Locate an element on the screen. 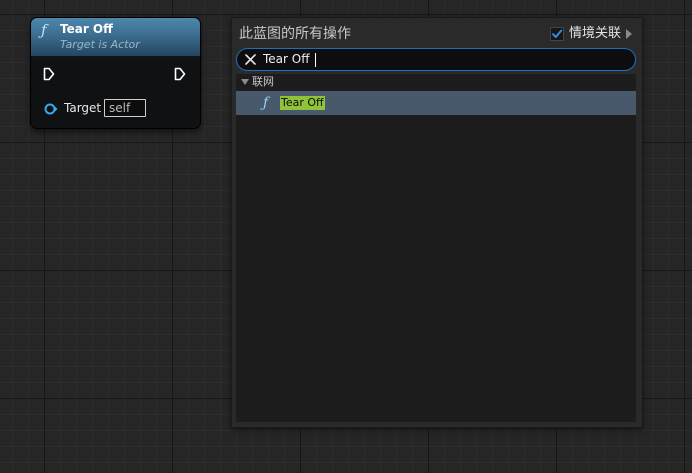  category-label: 联网 is located at coordinates (263, 81).